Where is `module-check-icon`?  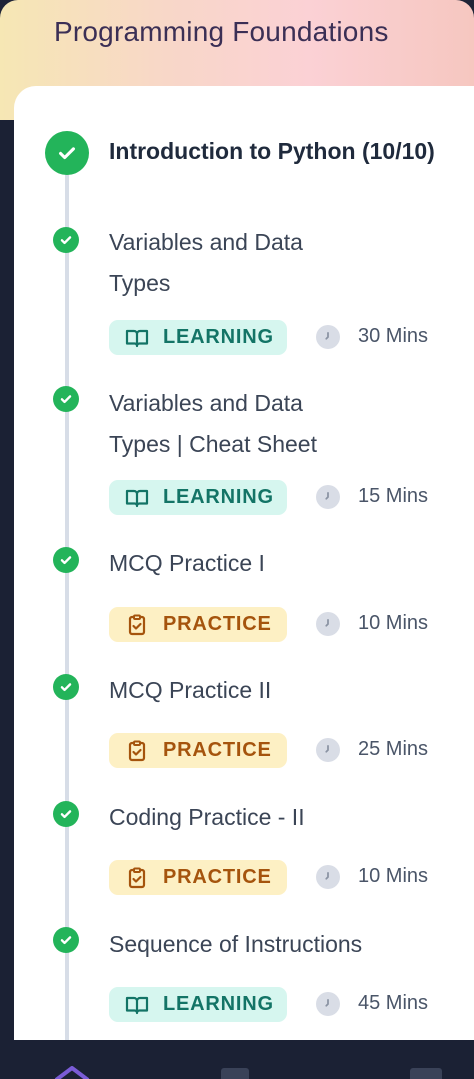 module-check-icon is located at coordinates (67, 153).